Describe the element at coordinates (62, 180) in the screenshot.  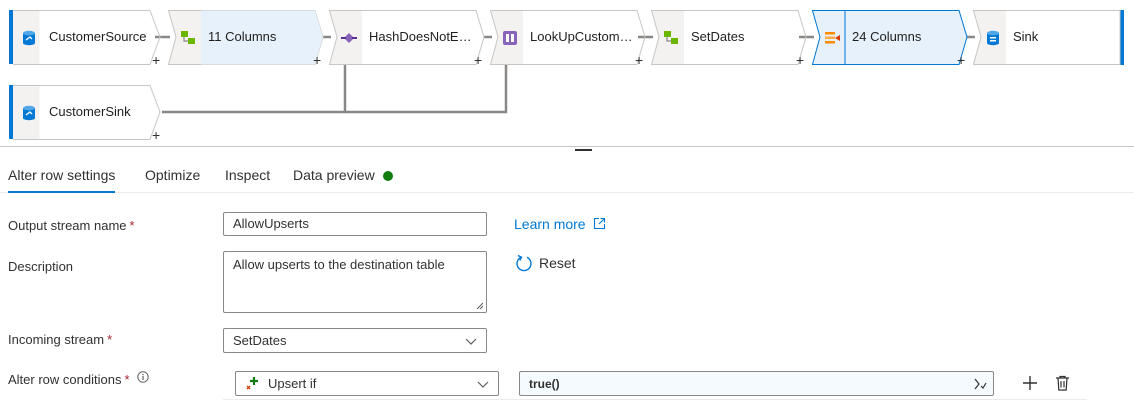
I see `tab-alter-row-settings: Alter row settings` at that location.